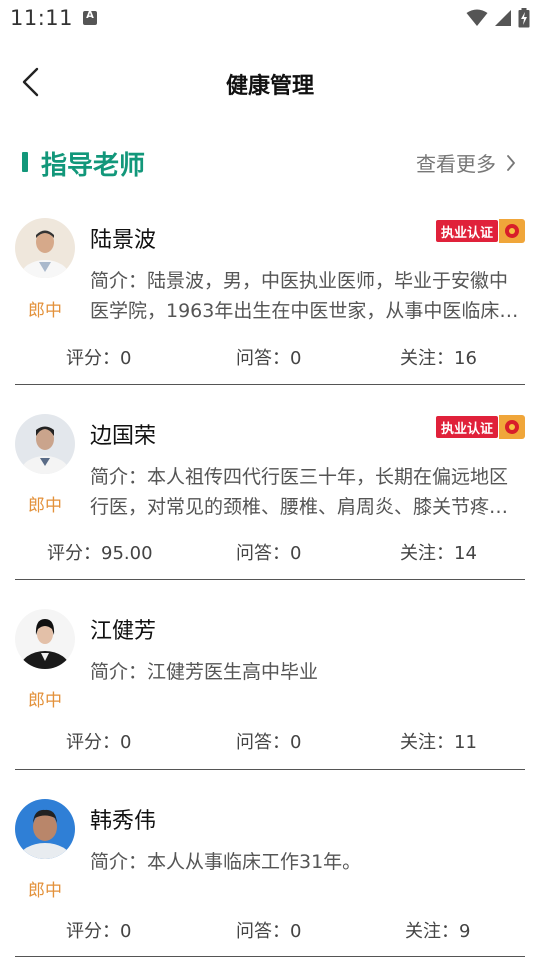 The width and height of the screenshot is (540, 960). I want to click on wifi-icon, so click(477, 17).